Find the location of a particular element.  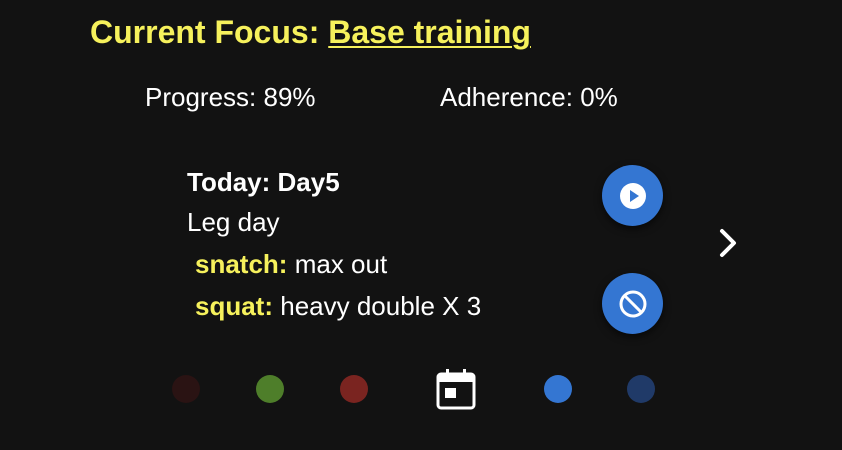

chevron-right-icon is located at coordinates (728, 243).